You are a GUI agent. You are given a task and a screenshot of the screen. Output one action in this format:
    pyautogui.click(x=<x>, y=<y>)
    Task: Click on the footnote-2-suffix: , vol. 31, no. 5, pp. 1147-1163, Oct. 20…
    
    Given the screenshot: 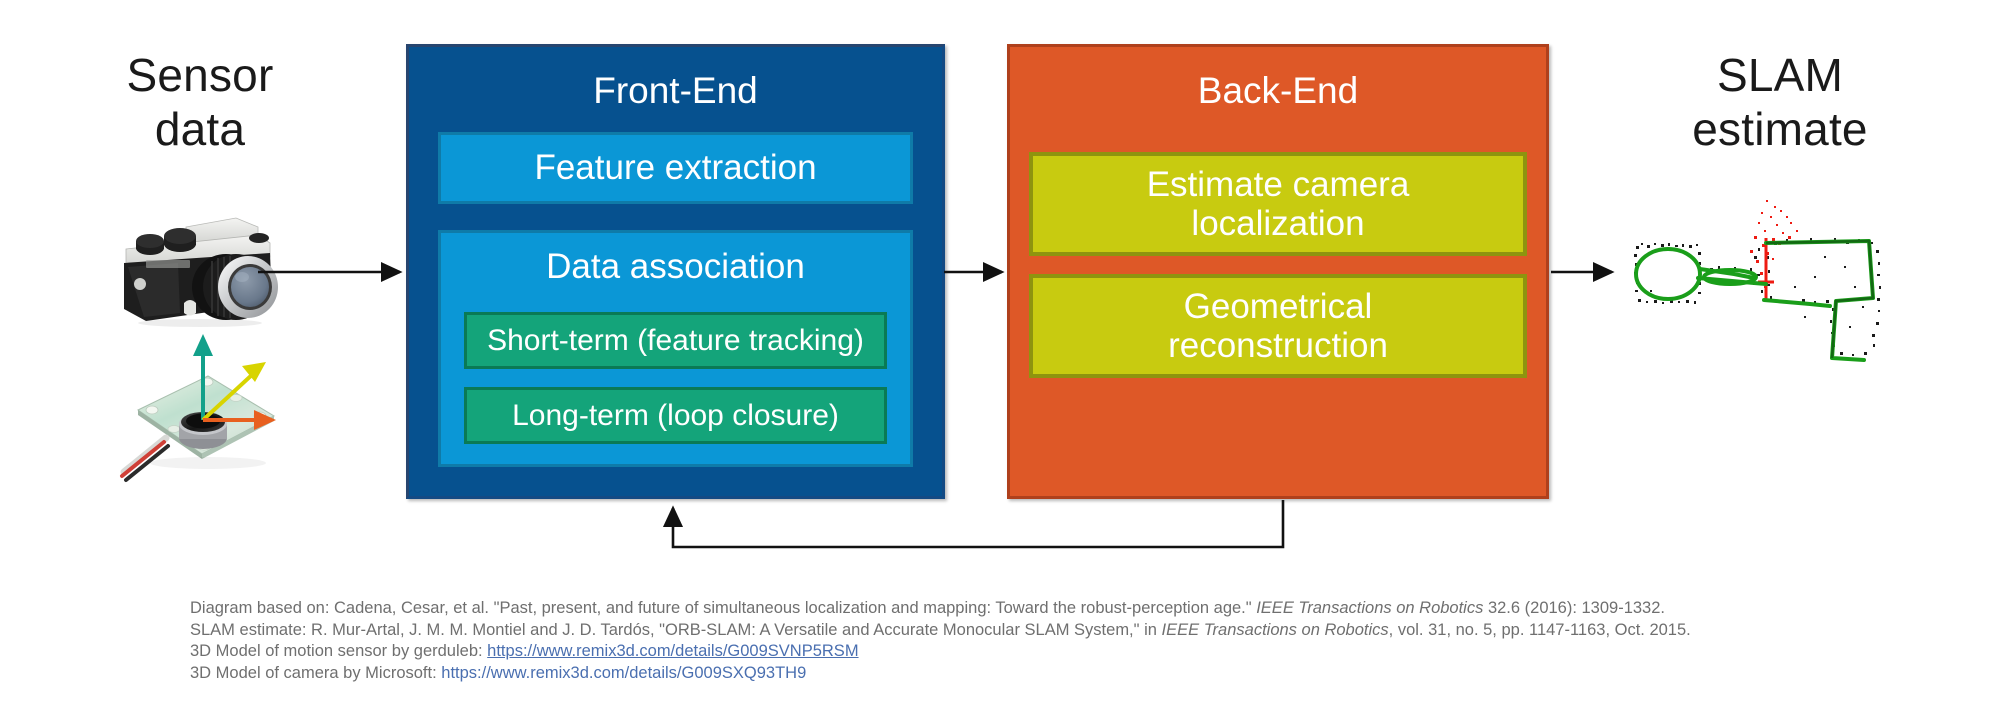 What is the action you would take?
    pyautogui.click(x=1539, y=629)
    